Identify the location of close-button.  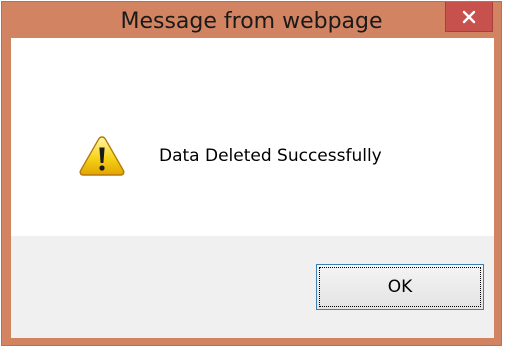
(469, 17).